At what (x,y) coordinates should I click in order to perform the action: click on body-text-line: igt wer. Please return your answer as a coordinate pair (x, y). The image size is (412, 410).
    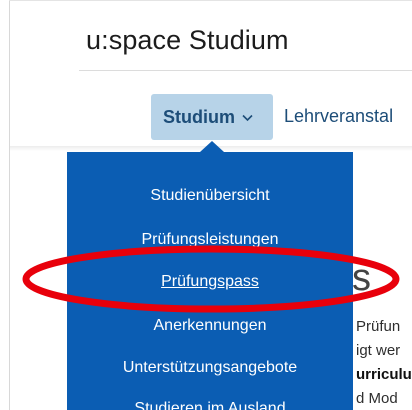
    Looking at the image, I should click on (378, 350).